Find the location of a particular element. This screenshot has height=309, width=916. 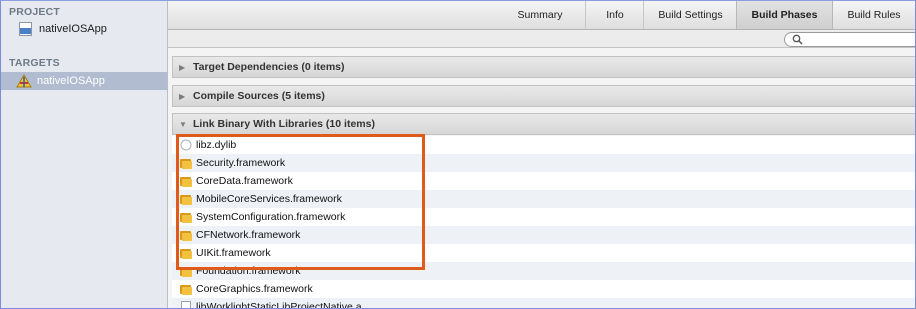

library-name: UIKit.framework is located at coordinates (233, 253).